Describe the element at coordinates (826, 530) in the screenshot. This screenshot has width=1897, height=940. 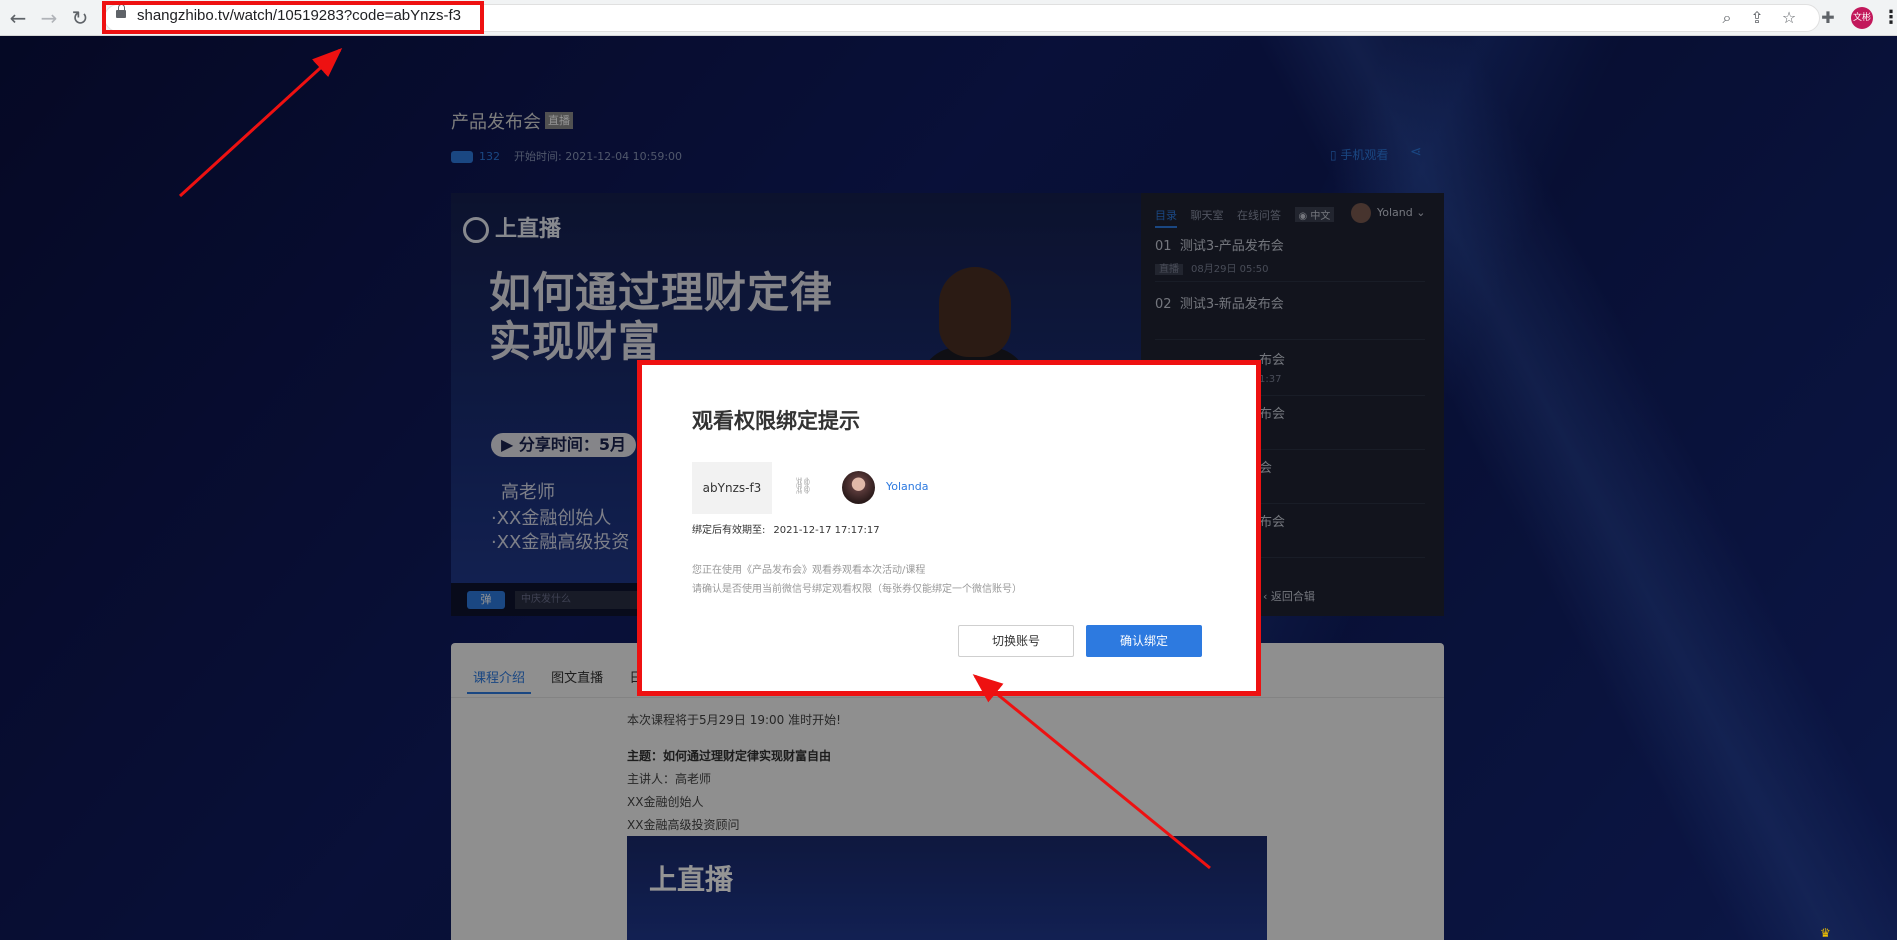
I see `validity-date: 2021-12-17 17:17:17` at that location.